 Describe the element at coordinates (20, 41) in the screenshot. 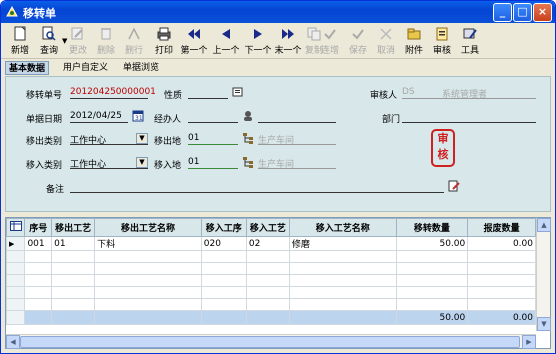

I see `toolbar-button-new-document: 新增` at that location.